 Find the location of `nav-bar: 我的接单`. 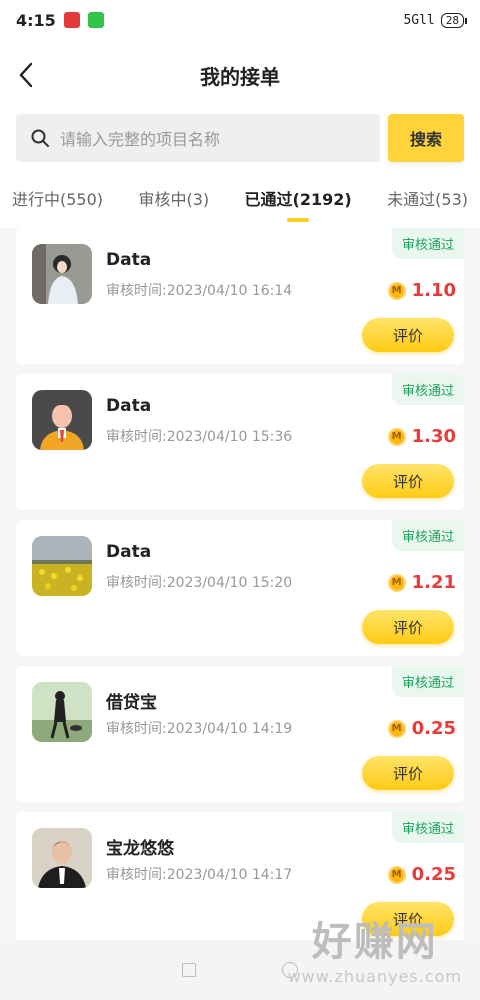

nav-bar: 我的接单 is located at coordinates (240, 75).